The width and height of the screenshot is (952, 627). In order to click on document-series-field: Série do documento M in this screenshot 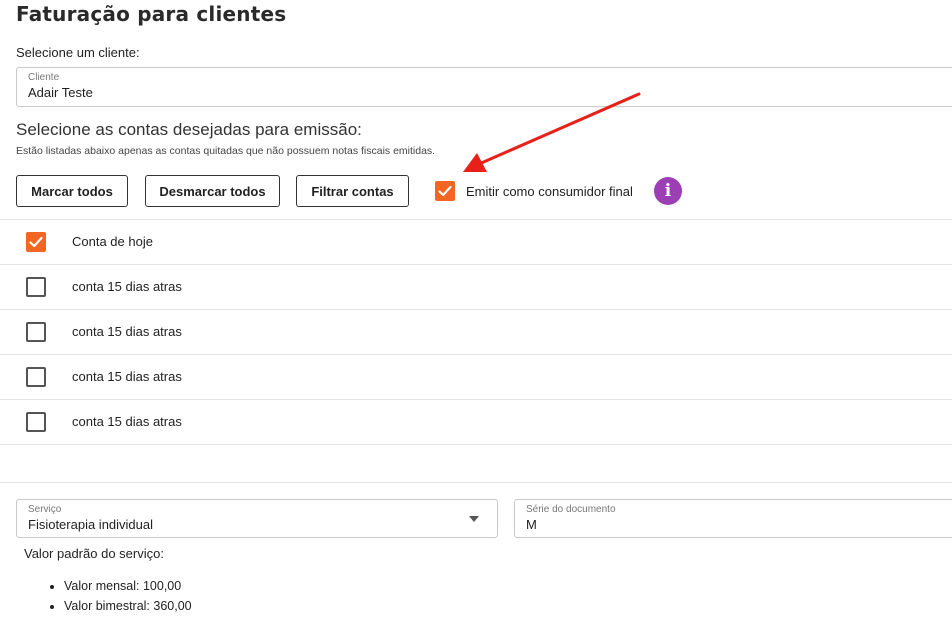, I will do `click(733, 518)`.